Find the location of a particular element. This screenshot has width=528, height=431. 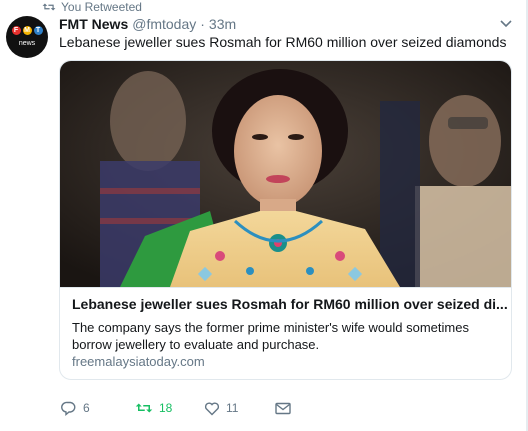

like-button: 11 is located at coordinates (221, 408).